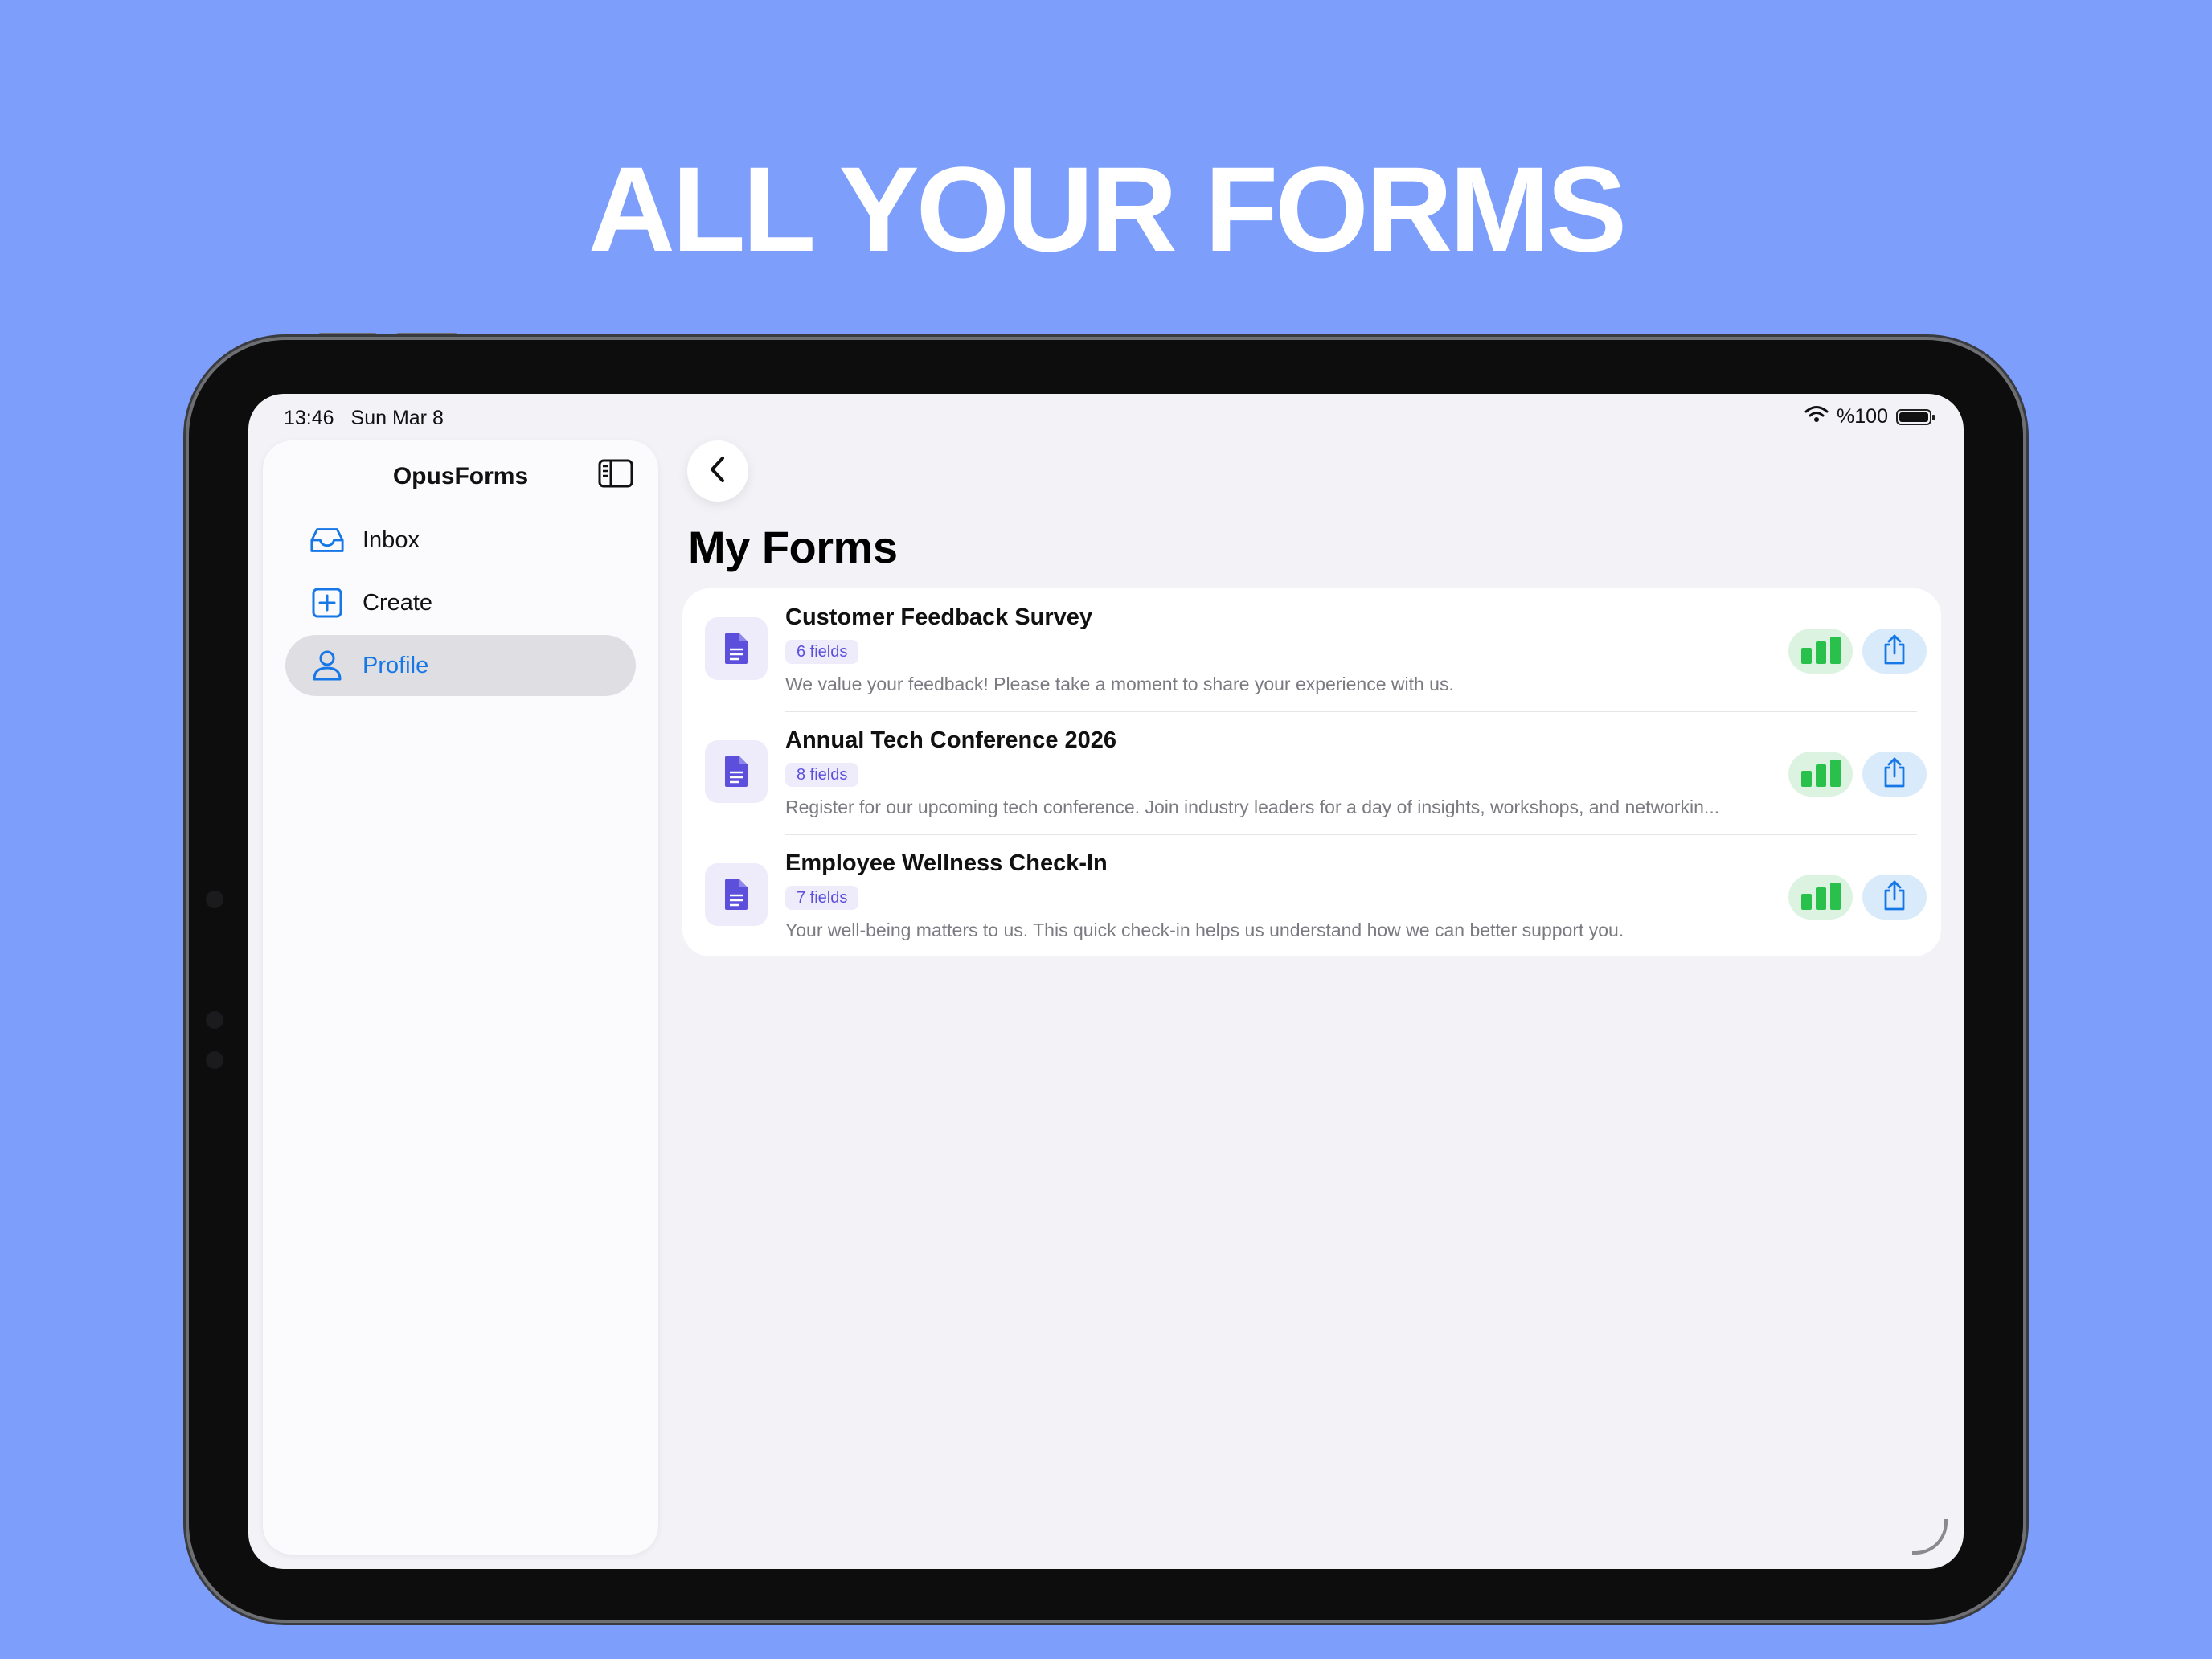 The image size is (2212, 1659). What do you see at coordinates (822, 898) in the screenshot?
I see `fields-badge: 7 fields` at bounding box center [822, 898].